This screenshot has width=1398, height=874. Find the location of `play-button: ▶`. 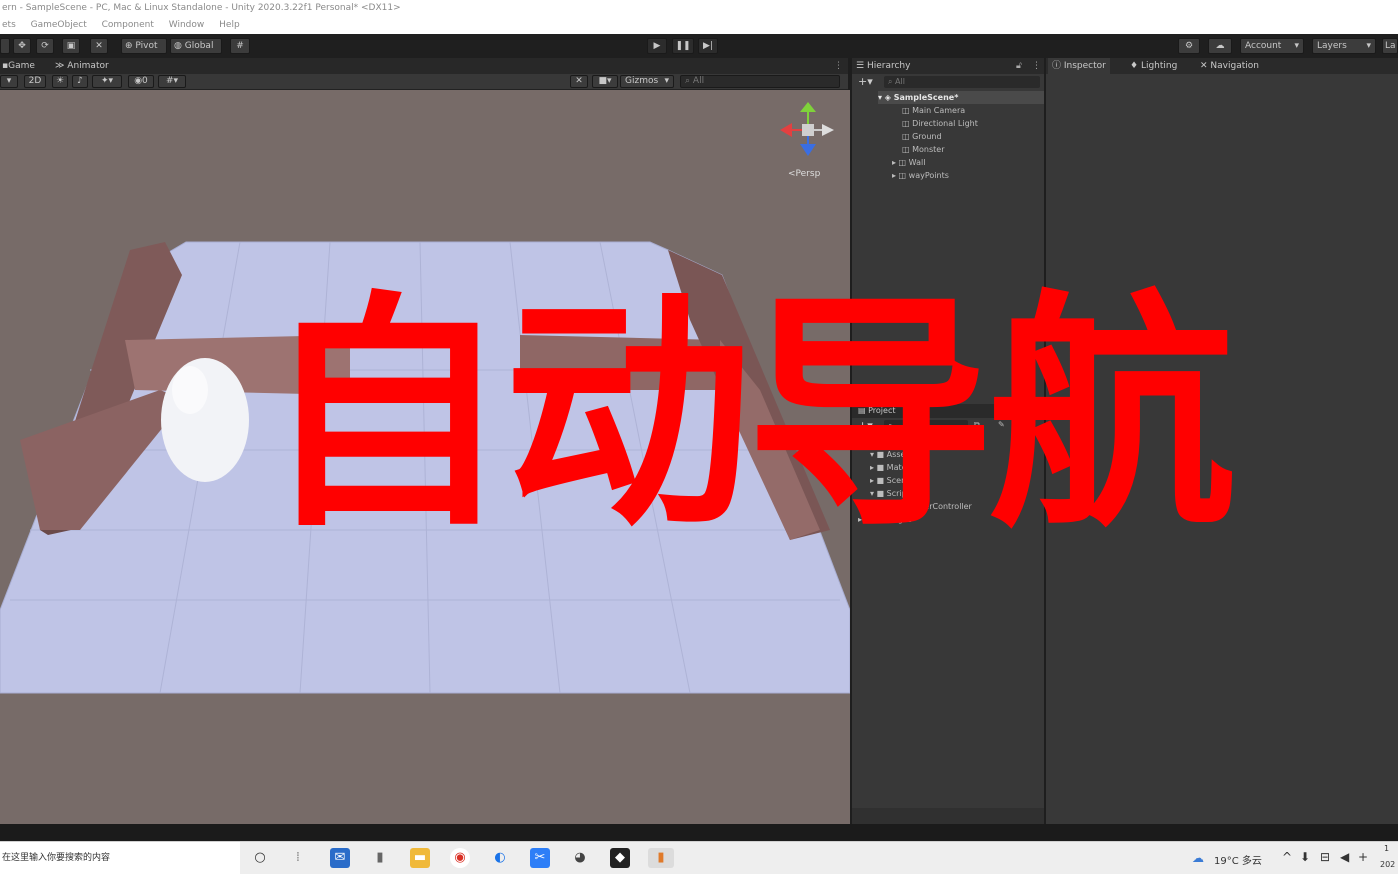

play-button: ▶ is located at coordinates (657, 46).